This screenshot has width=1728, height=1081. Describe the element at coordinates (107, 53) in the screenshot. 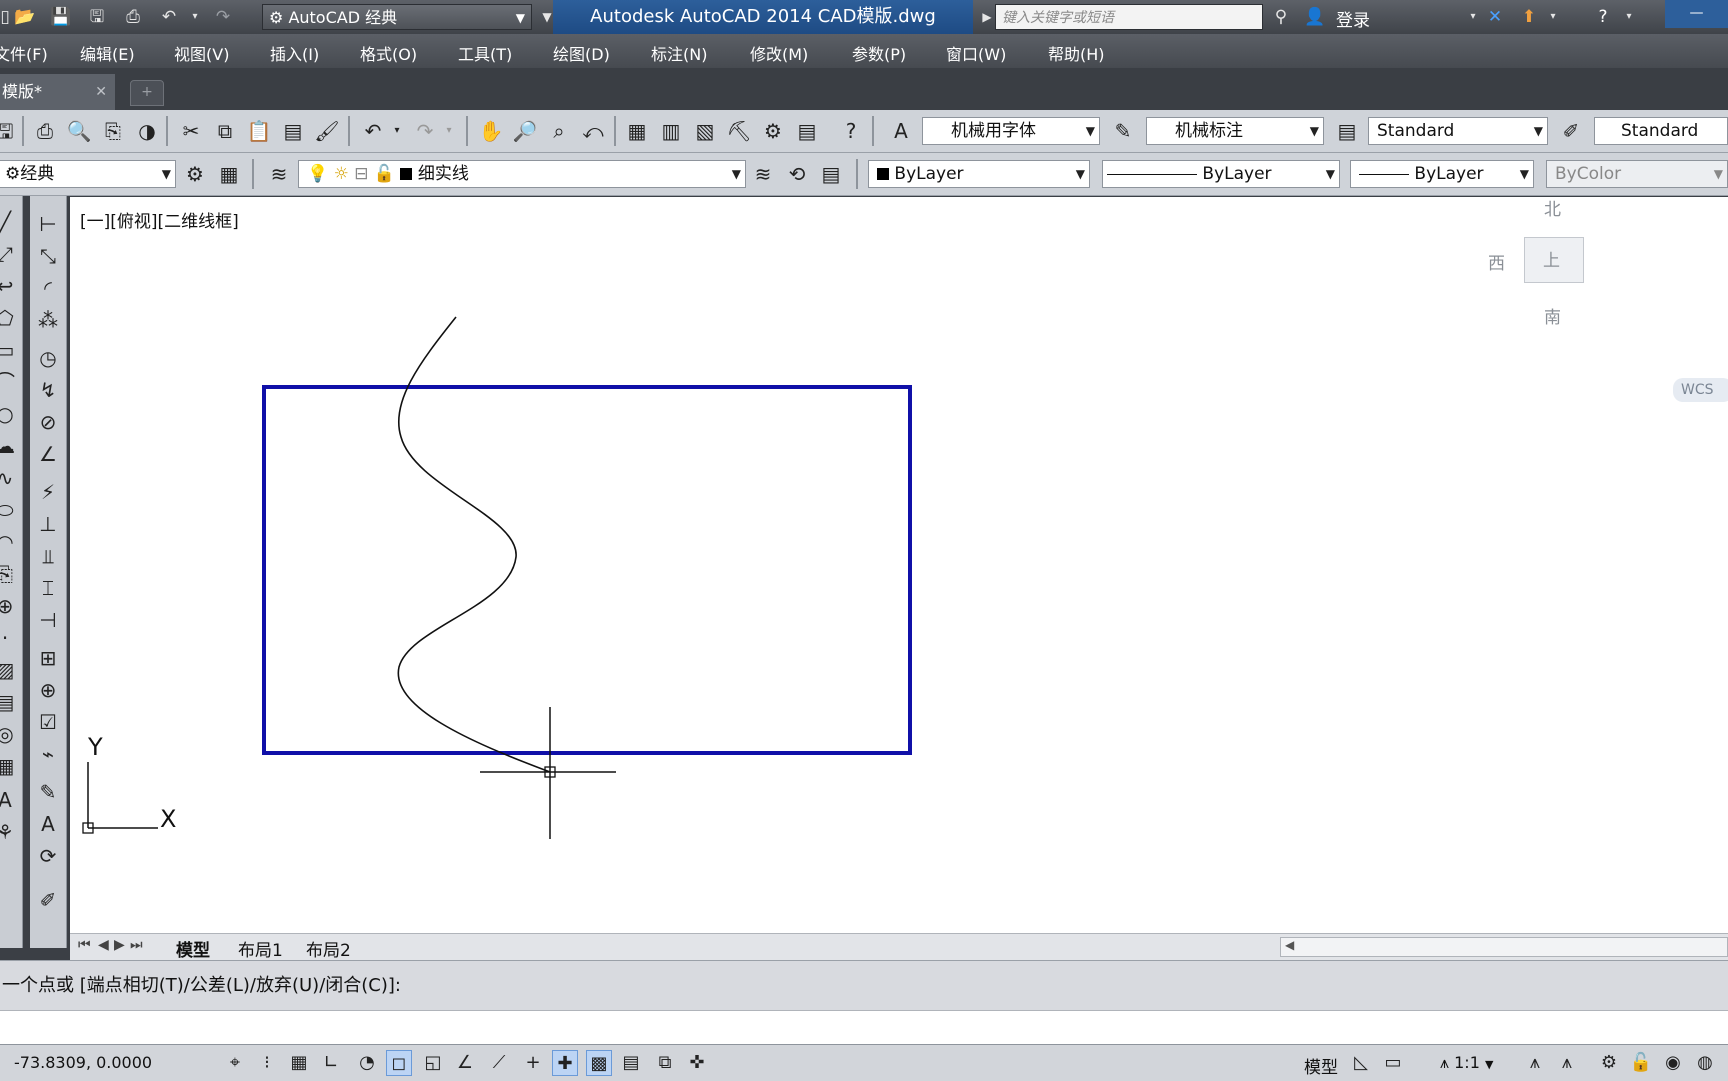

I see `menu-edit: 编辑(E)` at that location.